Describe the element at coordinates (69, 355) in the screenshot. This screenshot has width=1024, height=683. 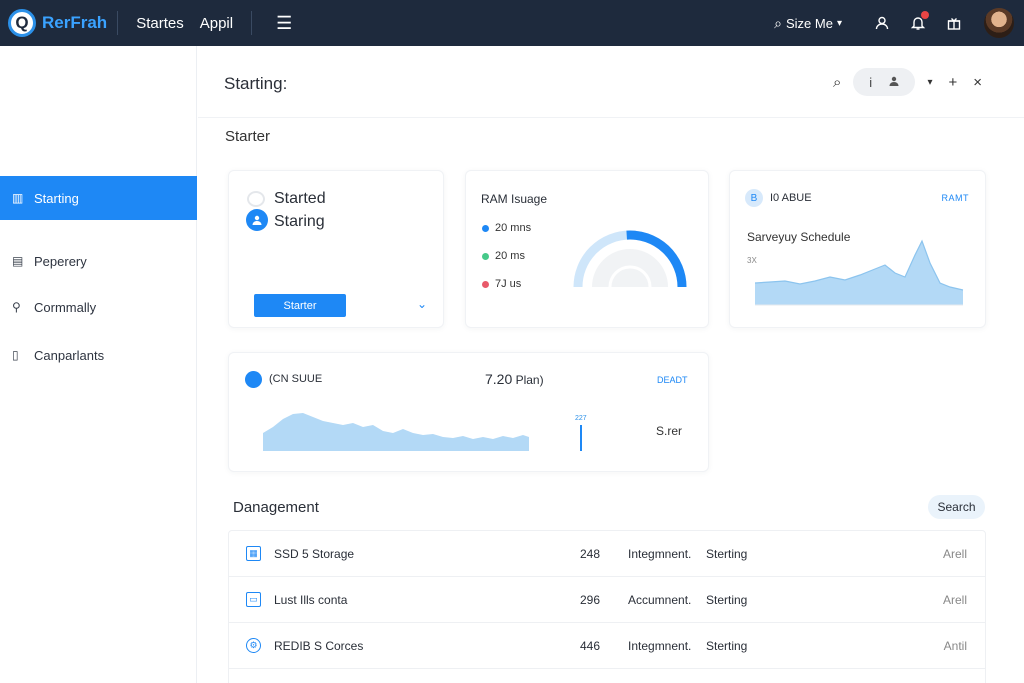
I see `sidebar-item-label: Canparlants` at that location.